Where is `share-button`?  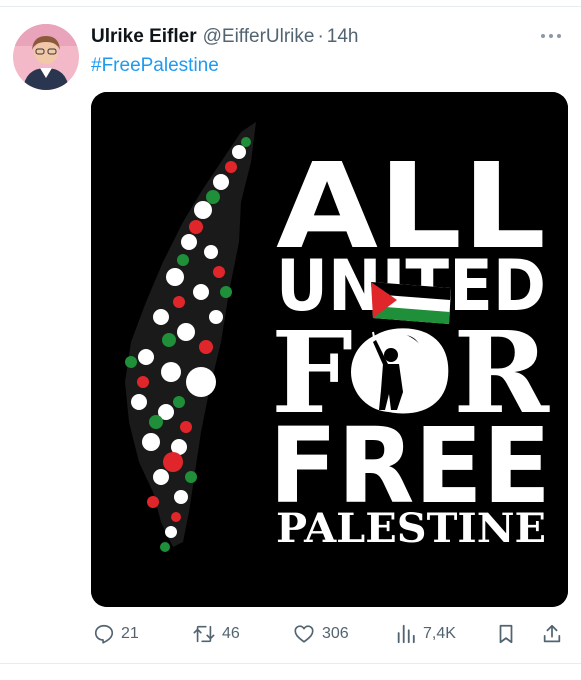 share-button is located at coordinates (552, 634).